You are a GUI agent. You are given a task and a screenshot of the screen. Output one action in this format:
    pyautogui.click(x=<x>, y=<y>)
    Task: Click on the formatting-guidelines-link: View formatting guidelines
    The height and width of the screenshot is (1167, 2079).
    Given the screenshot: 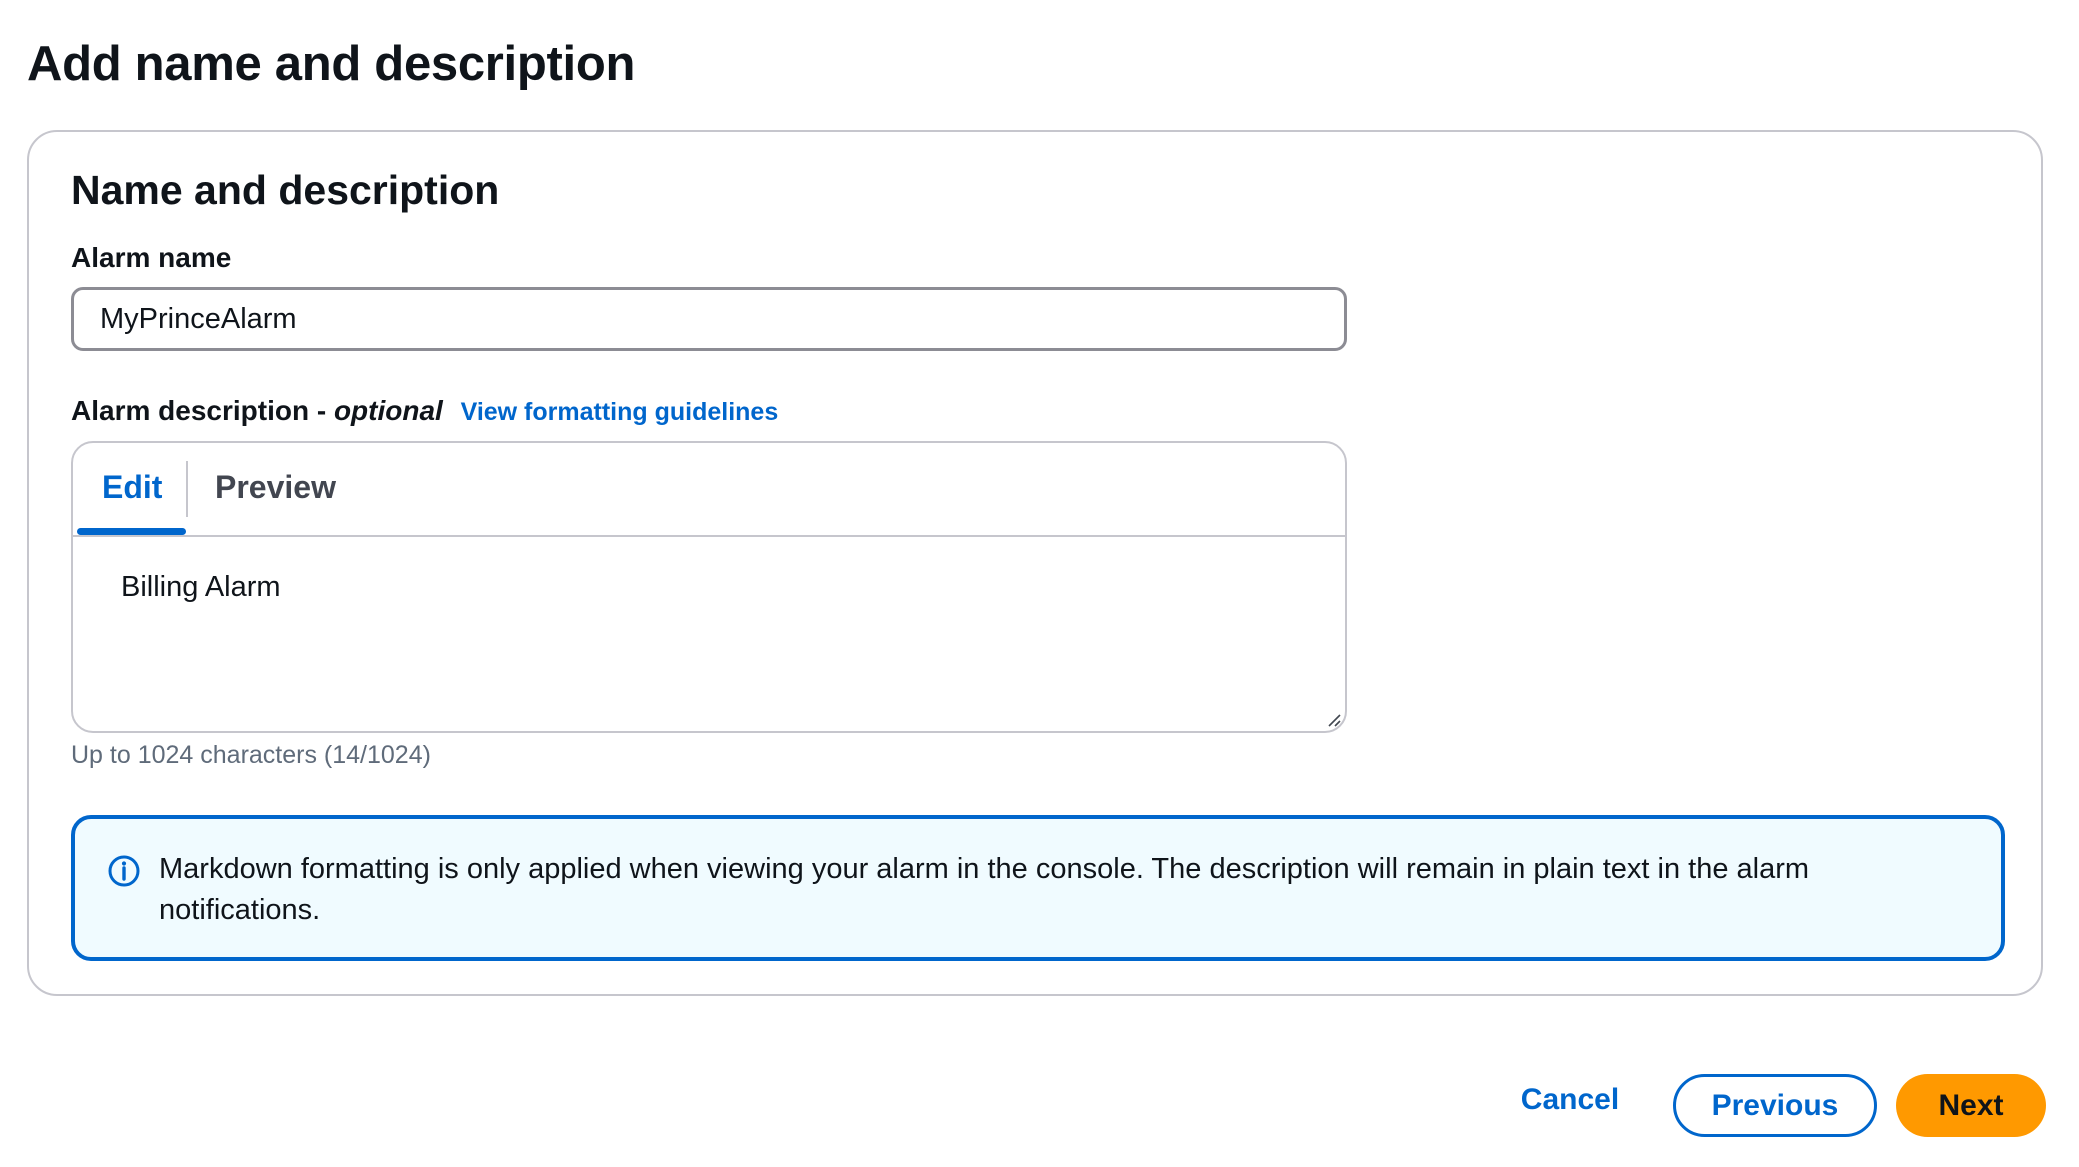 What is the action you would take?
    pyautogui.click(x=620, y=412)
    